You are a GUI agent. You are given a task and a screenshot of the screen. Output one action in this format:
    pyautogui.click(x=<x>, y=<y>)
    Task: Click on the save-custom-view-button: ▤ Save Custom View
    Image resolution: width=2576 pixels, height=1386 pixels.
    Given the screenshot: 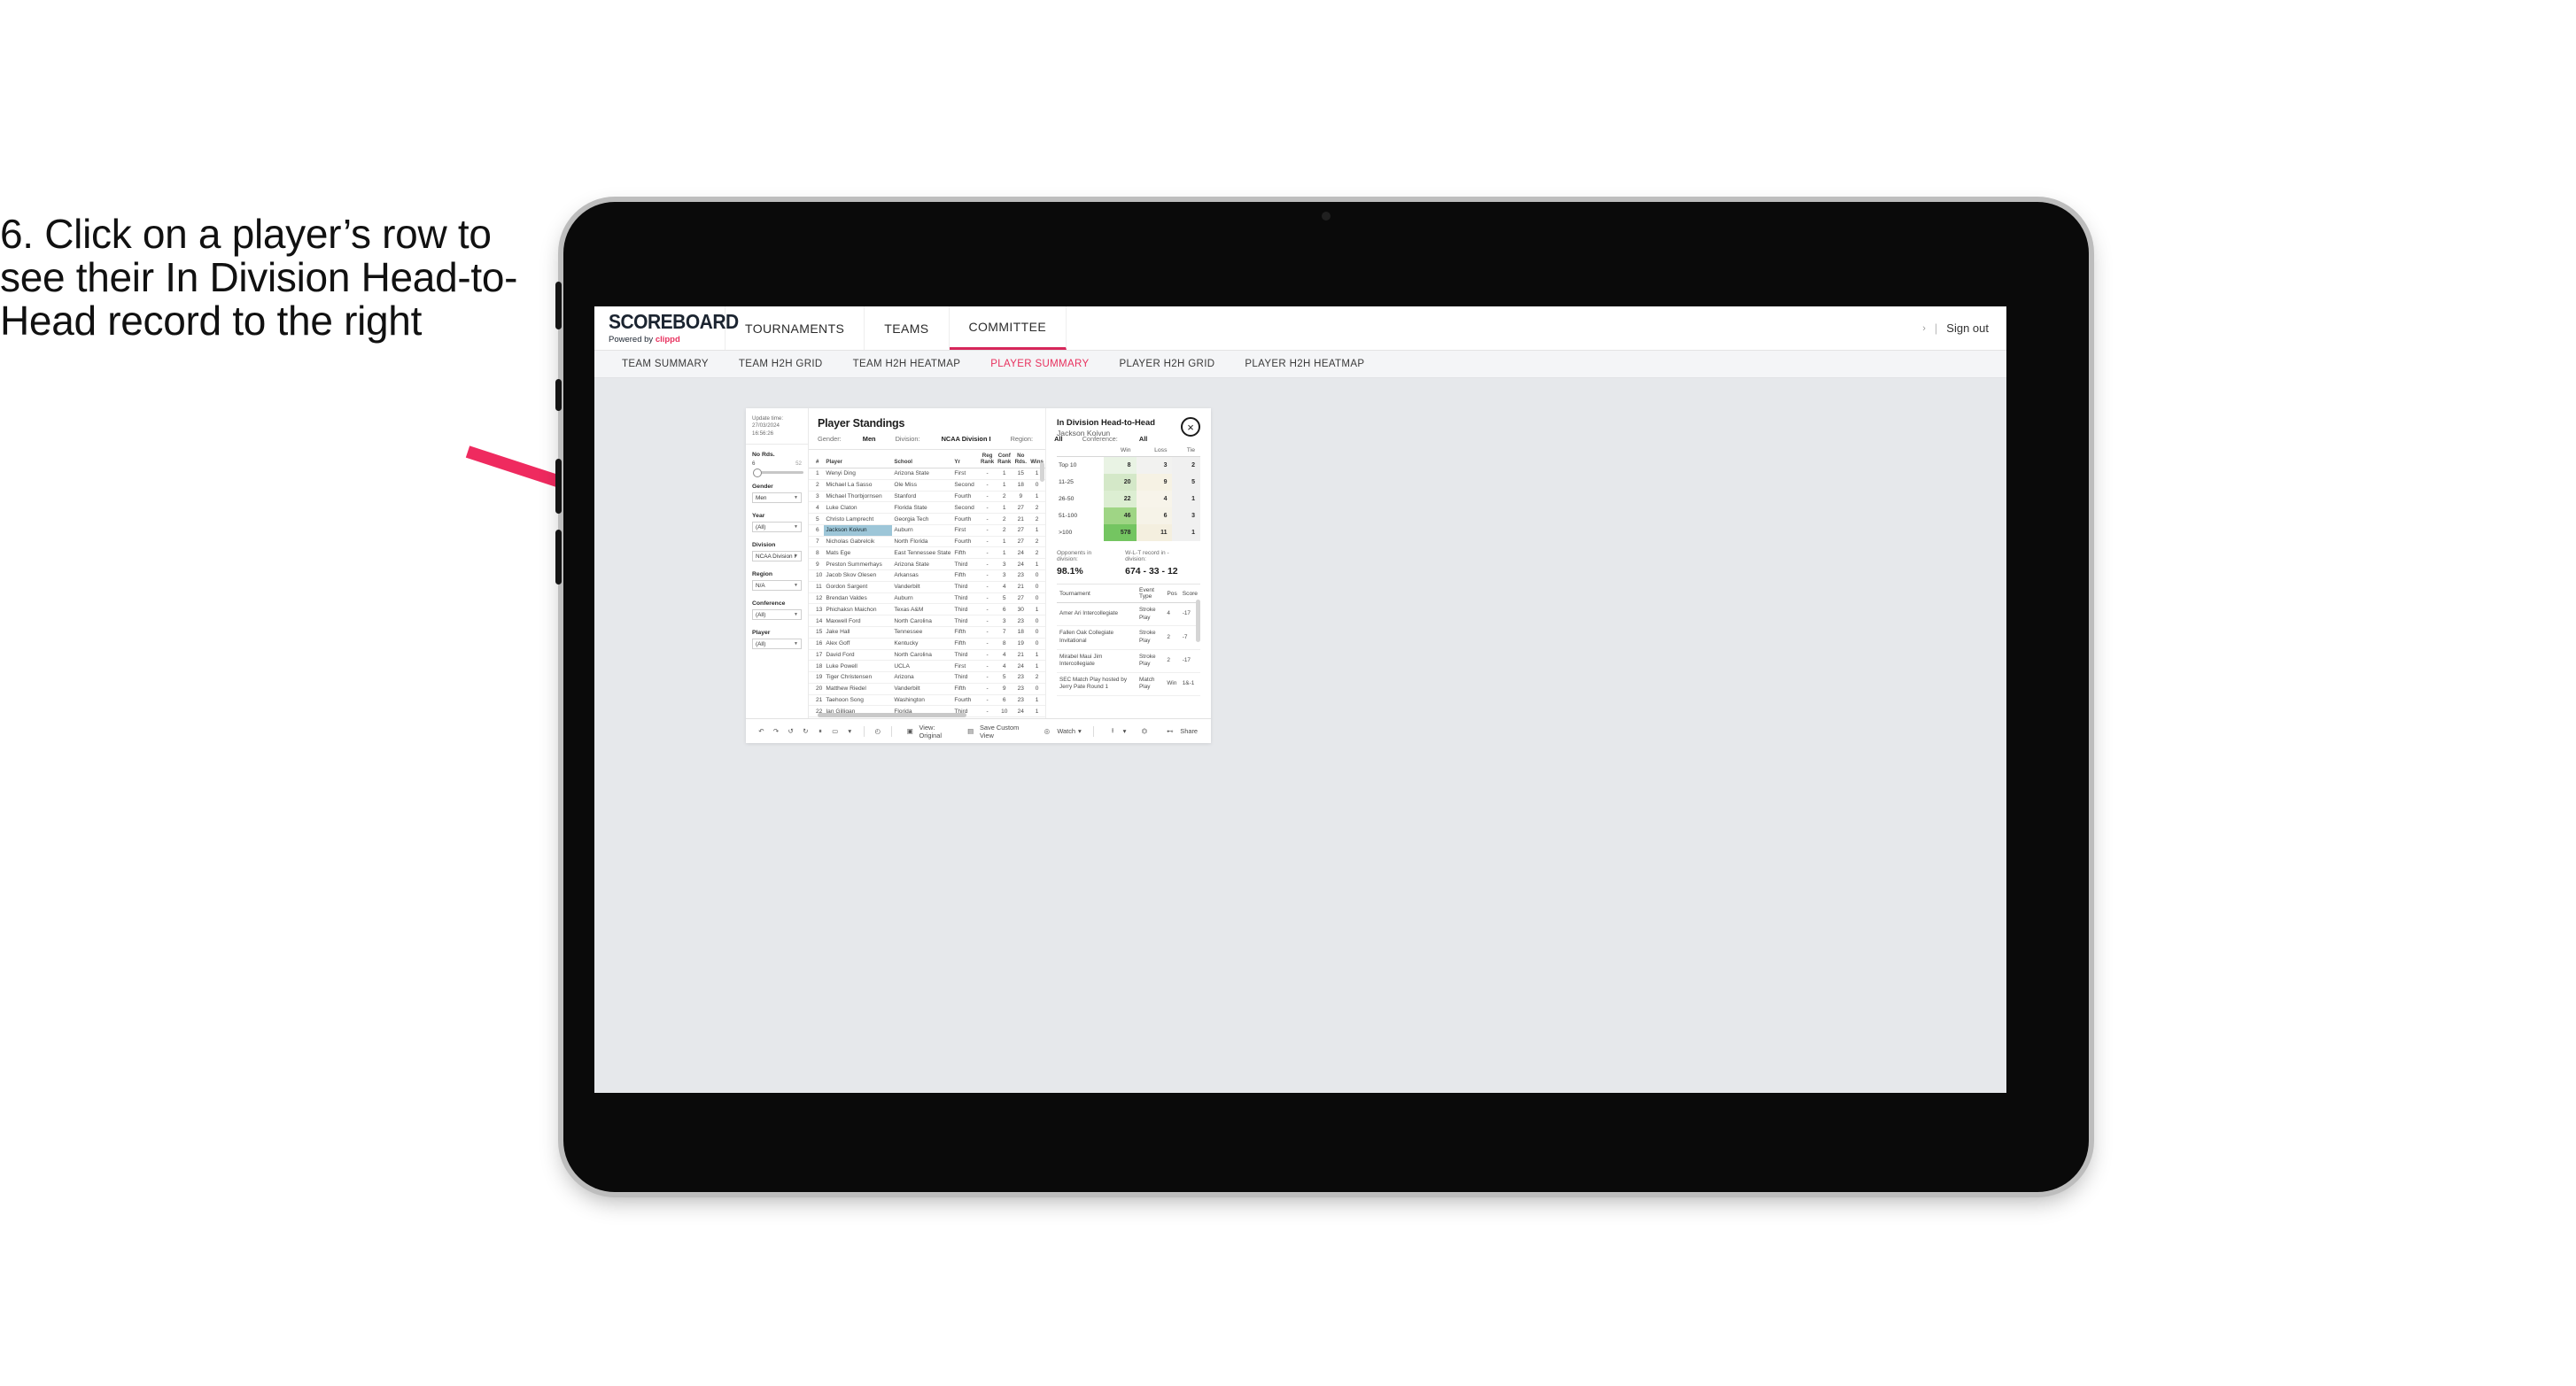 What is the action you would take?
    pyautogui.click(x=995, y=732)
    